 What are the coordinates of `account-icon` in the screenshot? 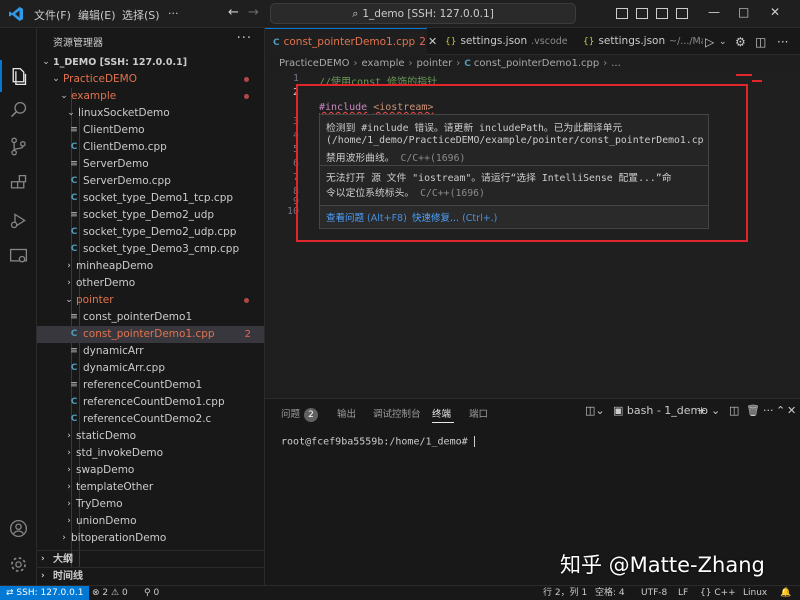 It's located at (18, 528).